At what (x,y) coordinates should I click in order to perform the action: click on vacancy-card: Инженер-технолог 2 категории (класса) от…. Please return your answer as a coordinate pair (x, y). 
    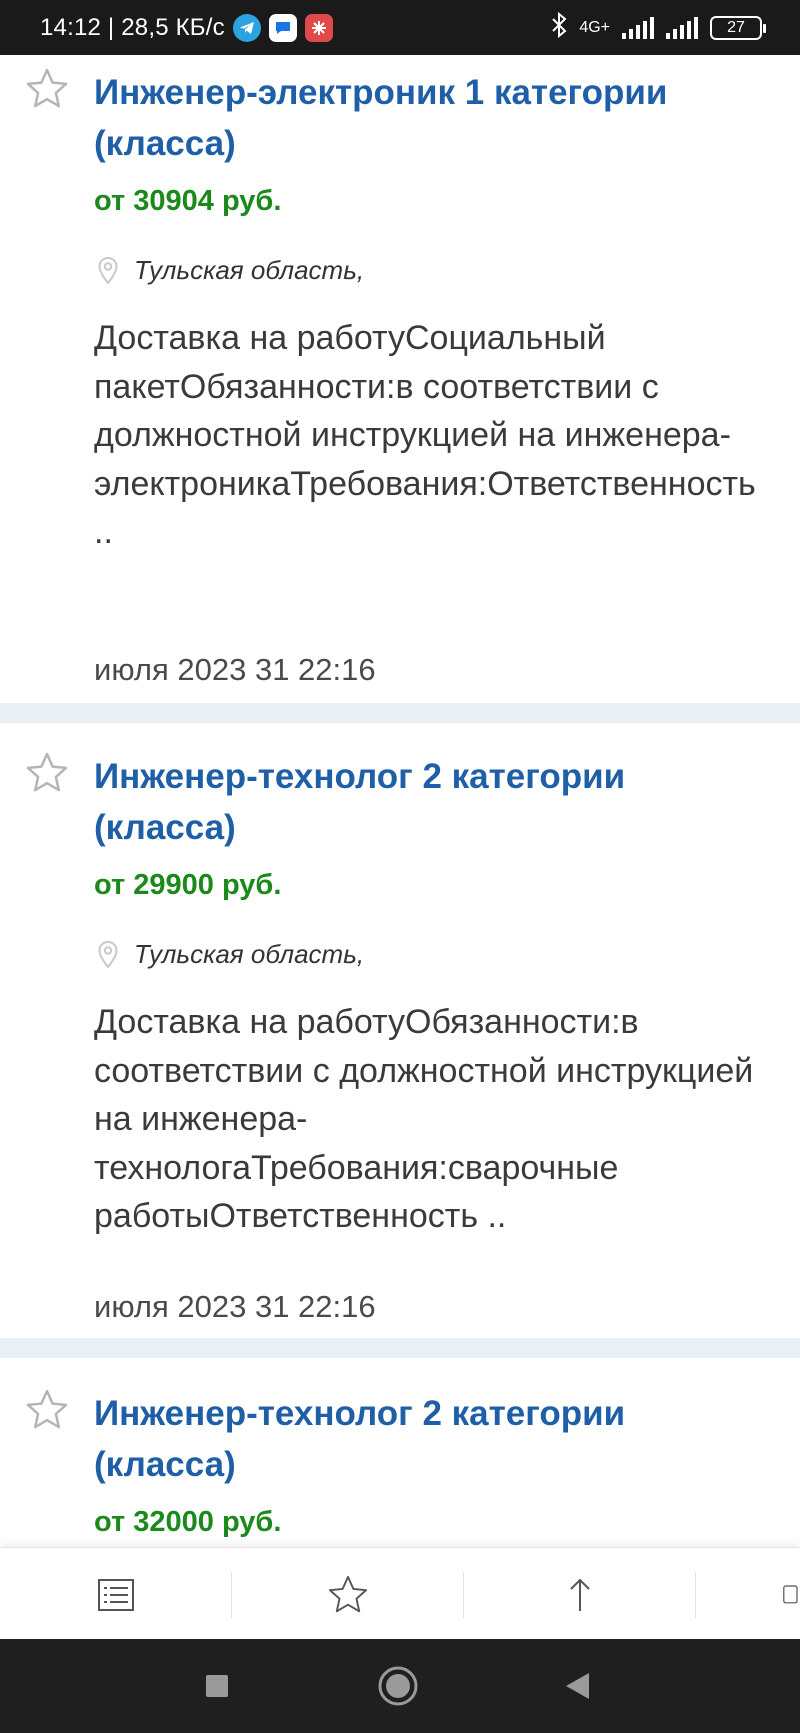
    Looking at the image, I should click on (400, 1452).